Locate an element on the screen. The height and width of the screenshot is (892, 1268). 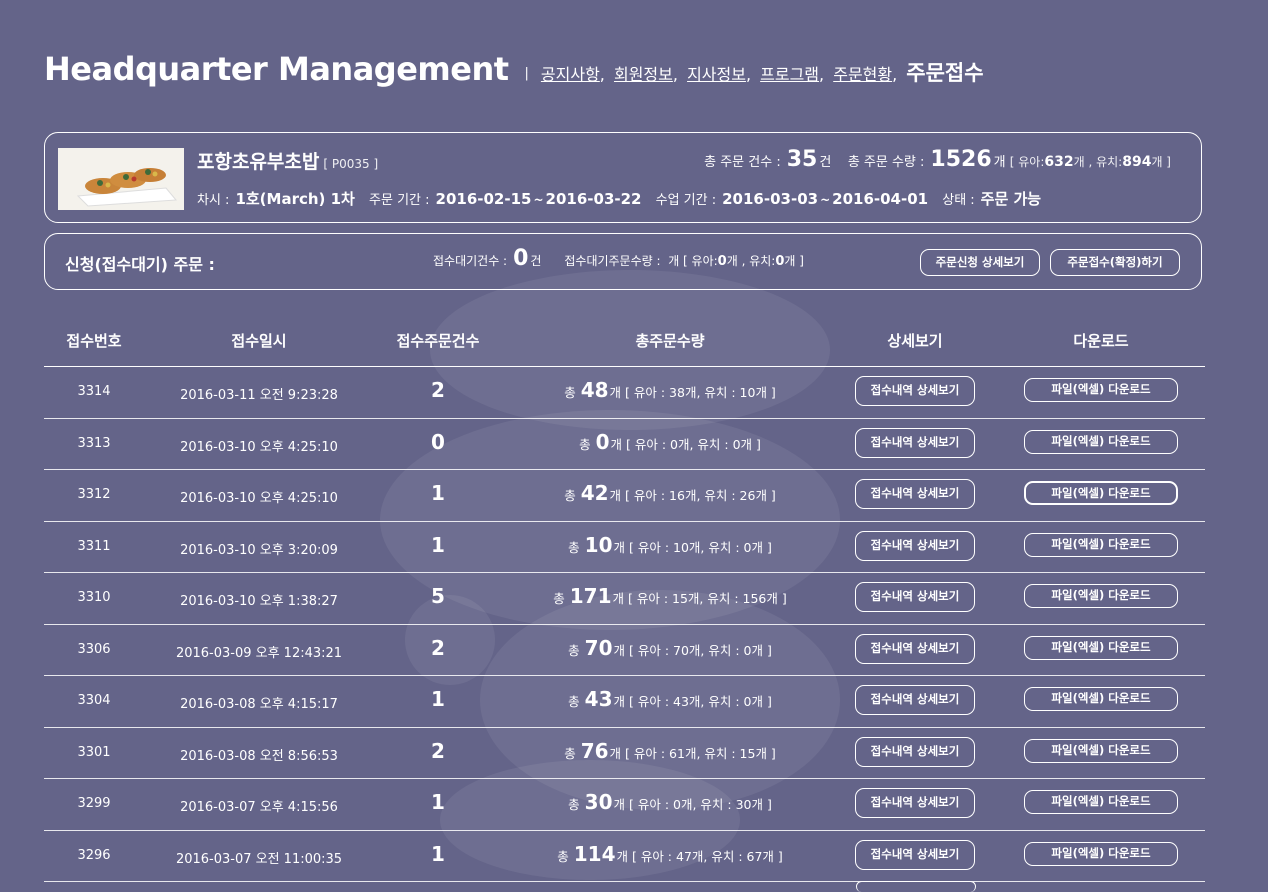
header-detail: 상세보기 is located at coordinates (915, 341).